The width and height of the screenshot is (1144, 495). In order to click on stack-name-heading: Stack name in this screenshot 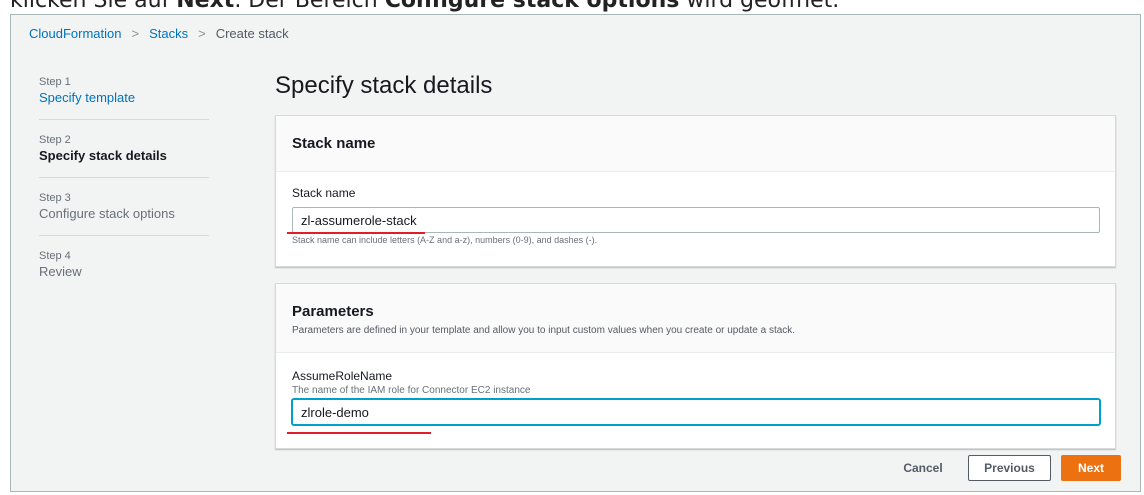, I will do `click(334, 143)`.